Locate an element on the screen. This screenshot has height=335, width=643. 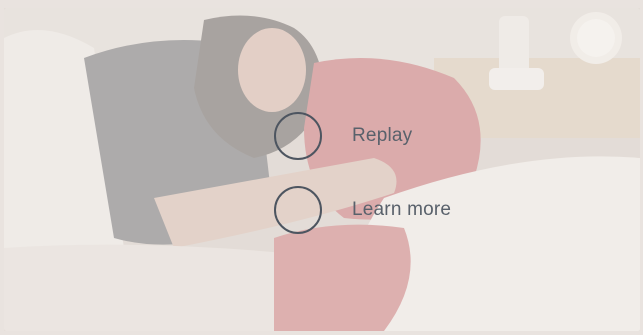
replay-label: Replay is located at coordinates (382, 135).